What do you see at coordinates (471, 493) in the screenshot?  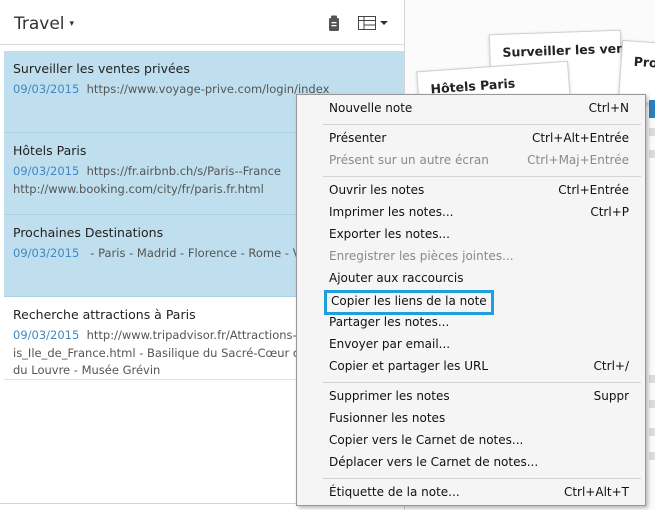 I see `menu-item-etiquette-note: Étiquette de la note... Ctrl+Alt+T` at bounding box center [471, 493].